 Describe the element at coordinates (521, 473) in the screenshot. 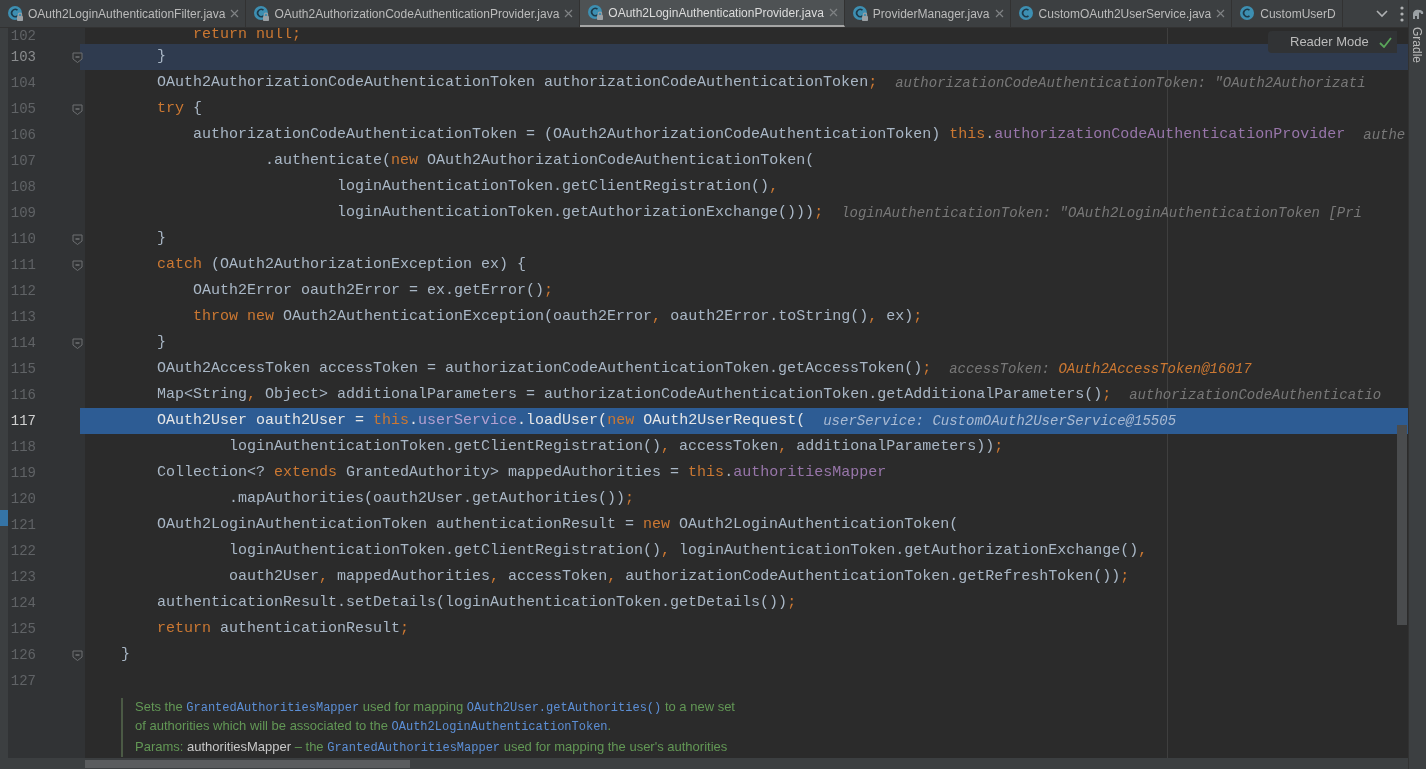

I see `code-line: Collection<? extends GrantedAuthority> mappedAuthorities = this.authoritiesMapper` at that location.